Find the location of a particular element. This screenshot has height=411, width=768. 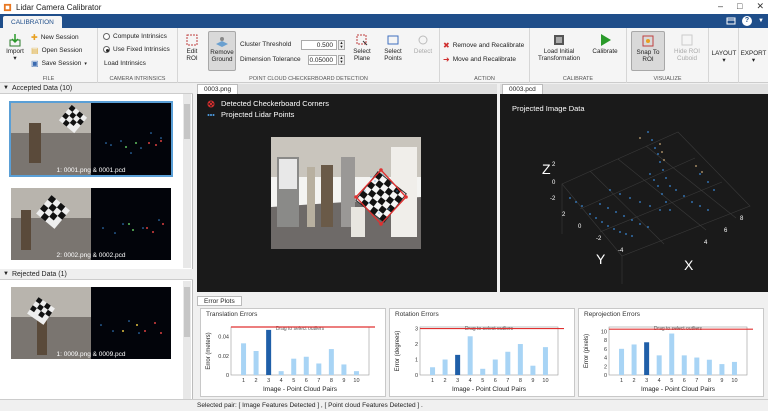

rejected-scrollbar is located at coordinates (187, 340).